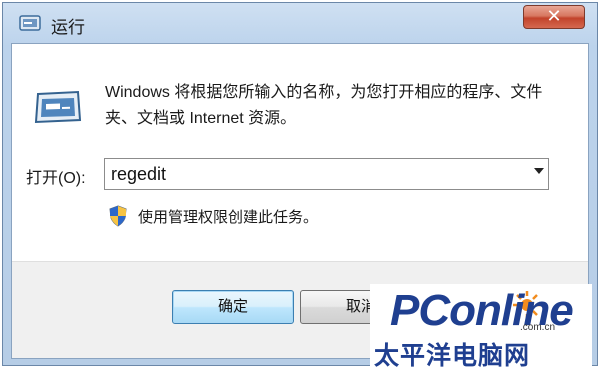 The image size is (600, 372). Describe the element at coordinates (452, 355) in the screenshot. I see `brand-chinese-name: 太平洋电脑网` at that location.